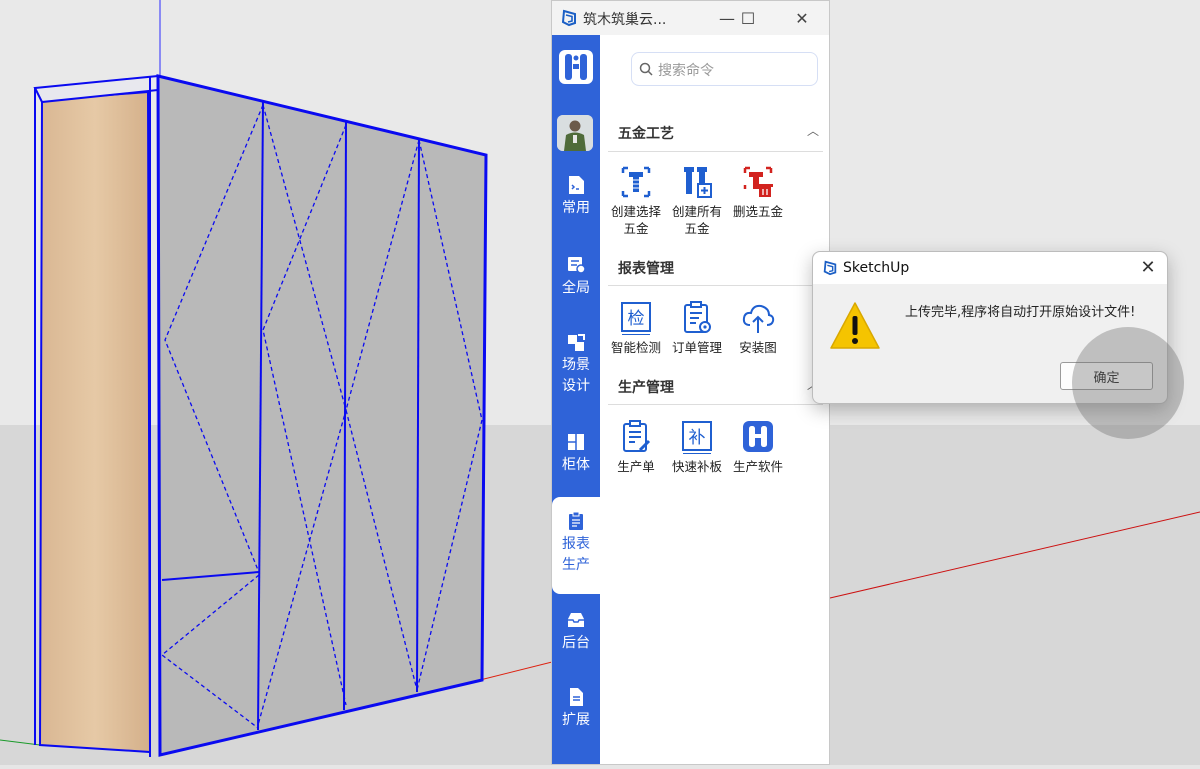 The image size is (1200, 769). I want to click on nav-label: 常用, so click(576, 208).